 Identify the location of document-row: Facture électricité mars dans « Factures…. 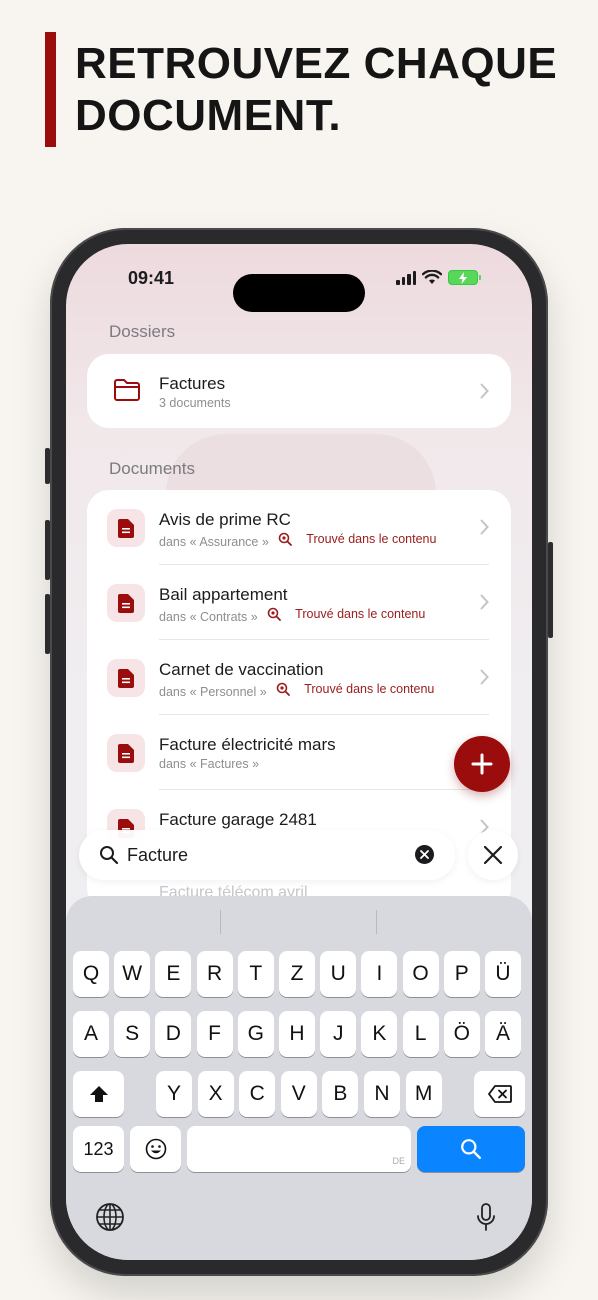
(299, 752).